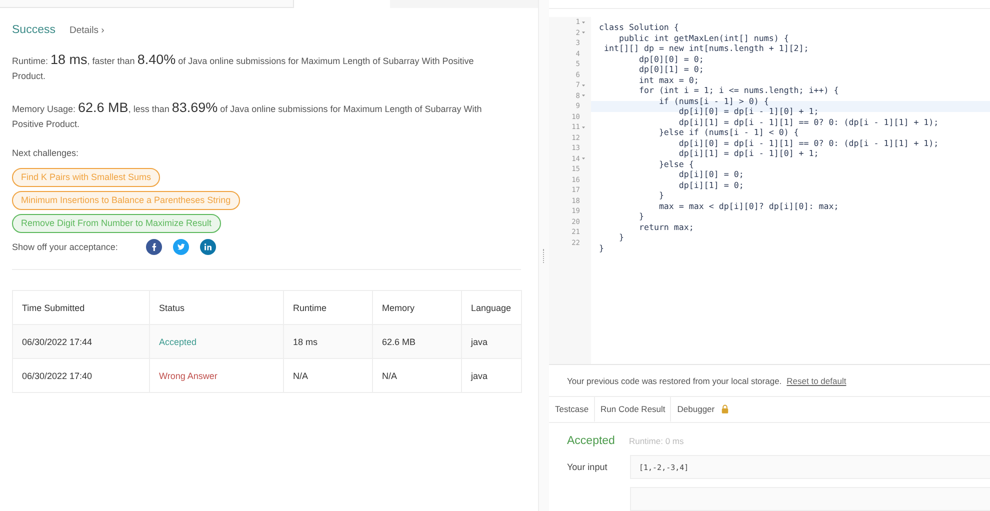 The width and height of the screenshot is (990, 511). What do you see at coordinates (208, 247) in the screenshot?
I see `linkedin-icon` at bounding box center [208, 247].